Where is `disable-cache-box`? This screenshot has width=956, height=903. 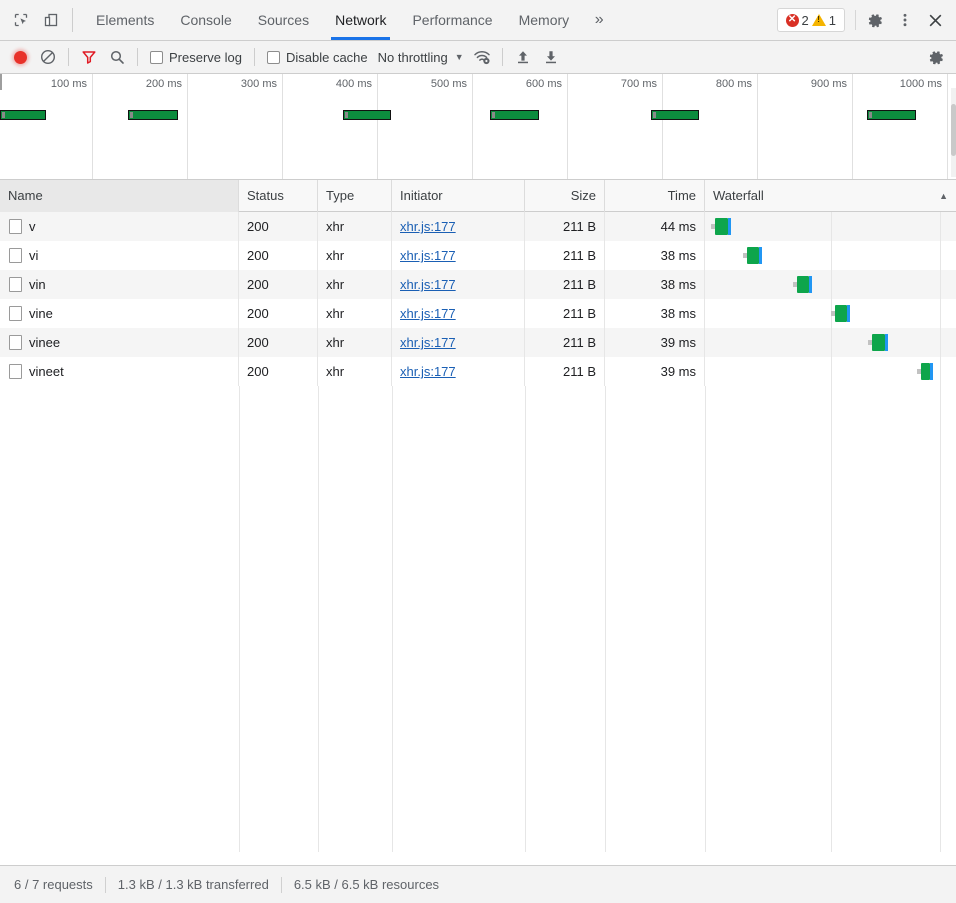
disable-cache-box is located at coordinates (273, 57).